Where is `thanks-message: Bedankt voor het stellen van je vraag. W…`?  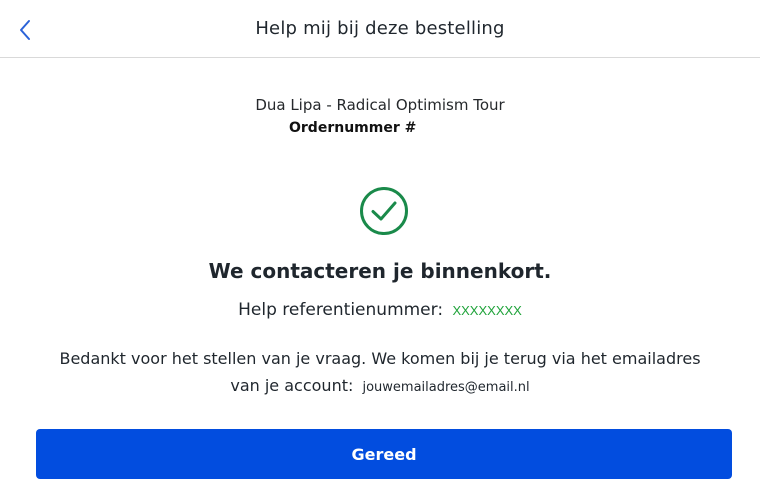 thanks-message: Bedankt voor het stellen van je vraag. W… is located at coordinates (380, 373).